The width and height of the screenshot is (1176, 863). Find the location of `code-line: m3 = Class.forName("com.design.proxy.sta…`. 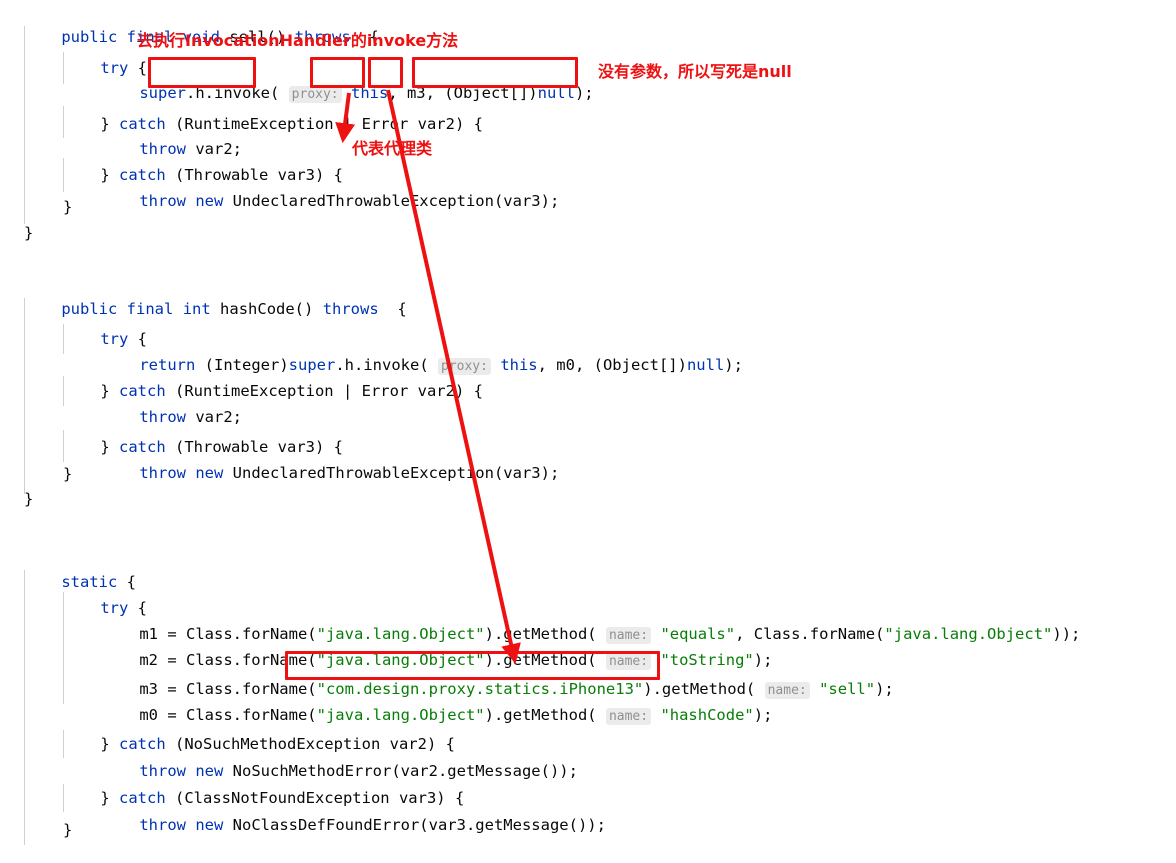

code-line: m3 = Class.forName("com.design.proxy.sta… is located at coordinates (516, 689).